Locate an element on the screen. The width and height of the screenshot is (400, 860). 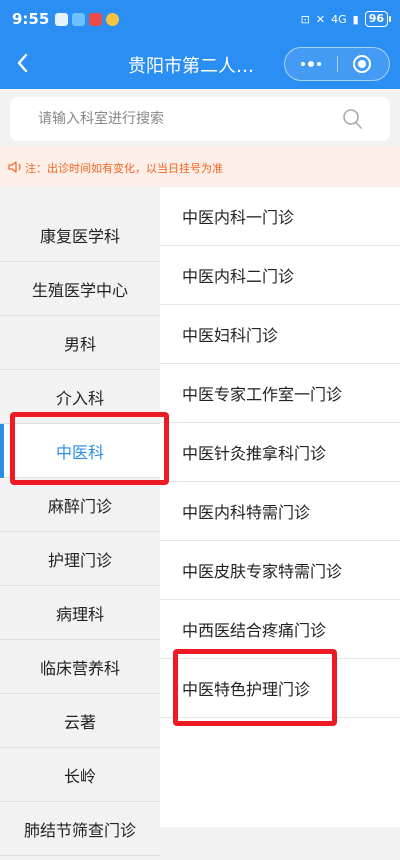
capsule-divider is located at coordinates (337, 64).